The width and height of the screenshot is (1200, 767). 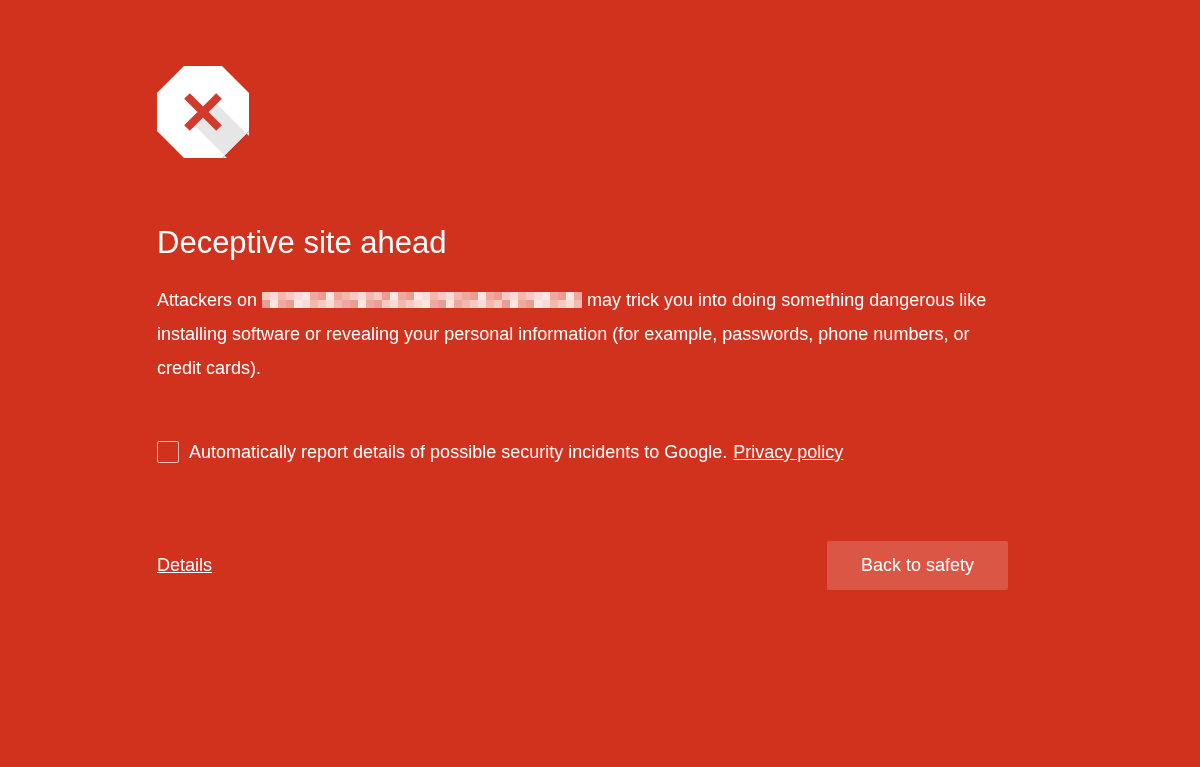 What do you see at coordinates (203, 112) in the screenshot?
I see `stop-sign-icon` at bounding box center [203, 112].